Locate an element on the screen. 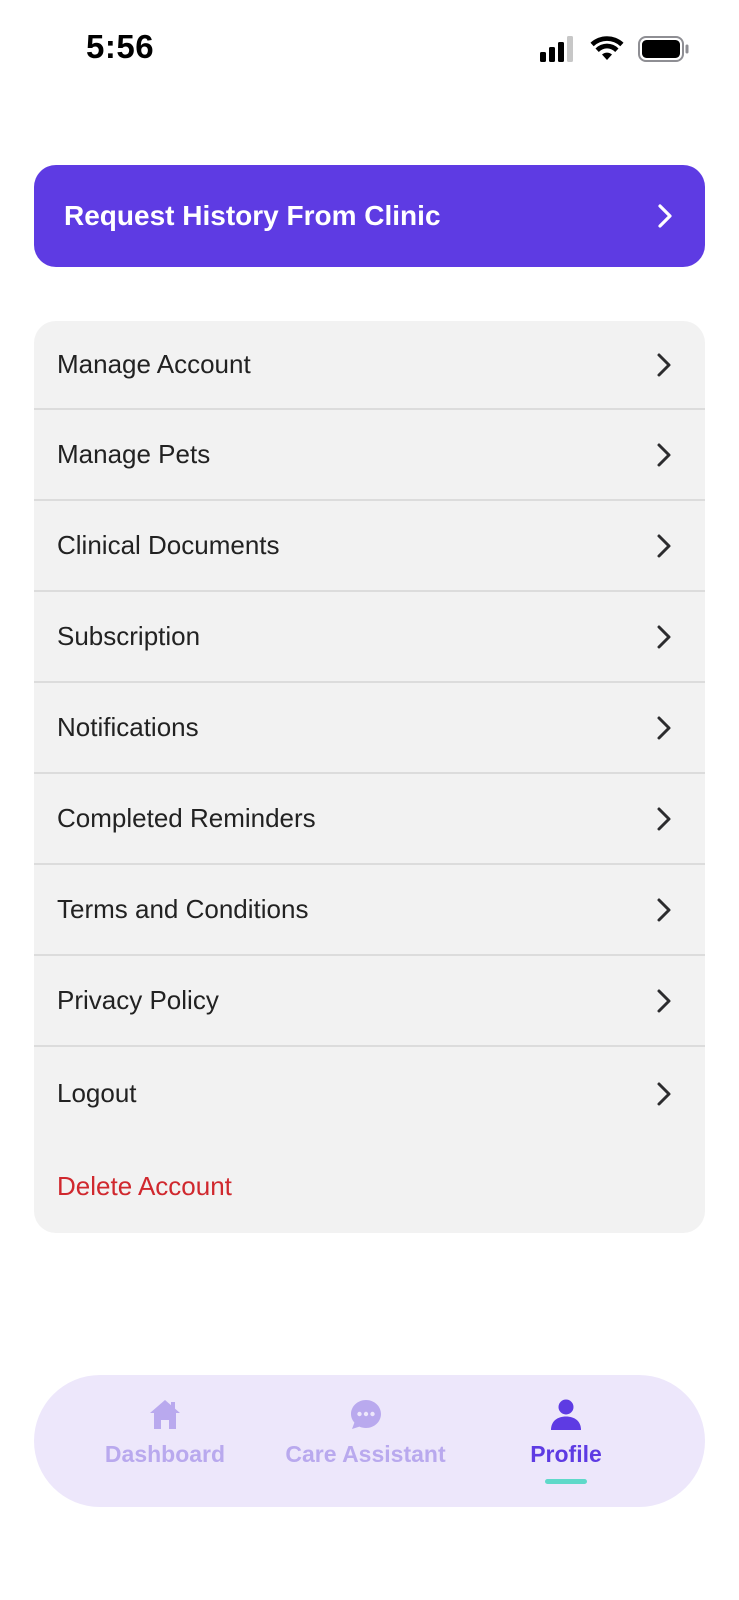 The height and width of the screenshot is (1600, 739). menu-item-terms-and-conditions: Terms and Conditions is located at coordinates (369, 910).